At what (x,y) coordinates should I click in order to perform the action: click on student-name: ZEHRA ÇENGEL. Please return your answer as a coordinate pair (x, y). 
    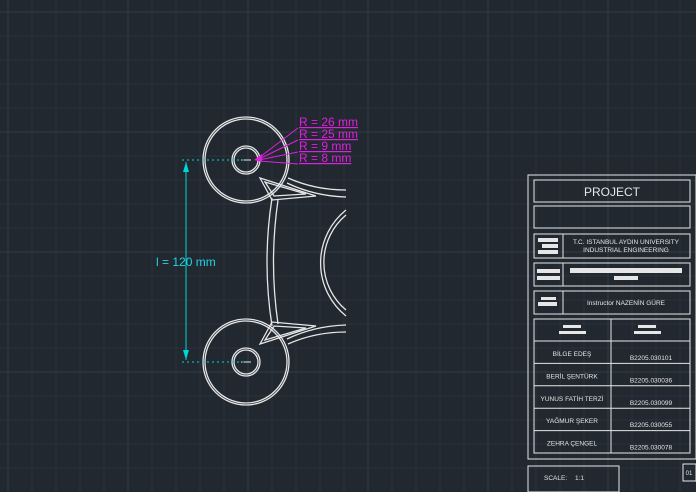
    Looking at the image, I should click on (572, 444).